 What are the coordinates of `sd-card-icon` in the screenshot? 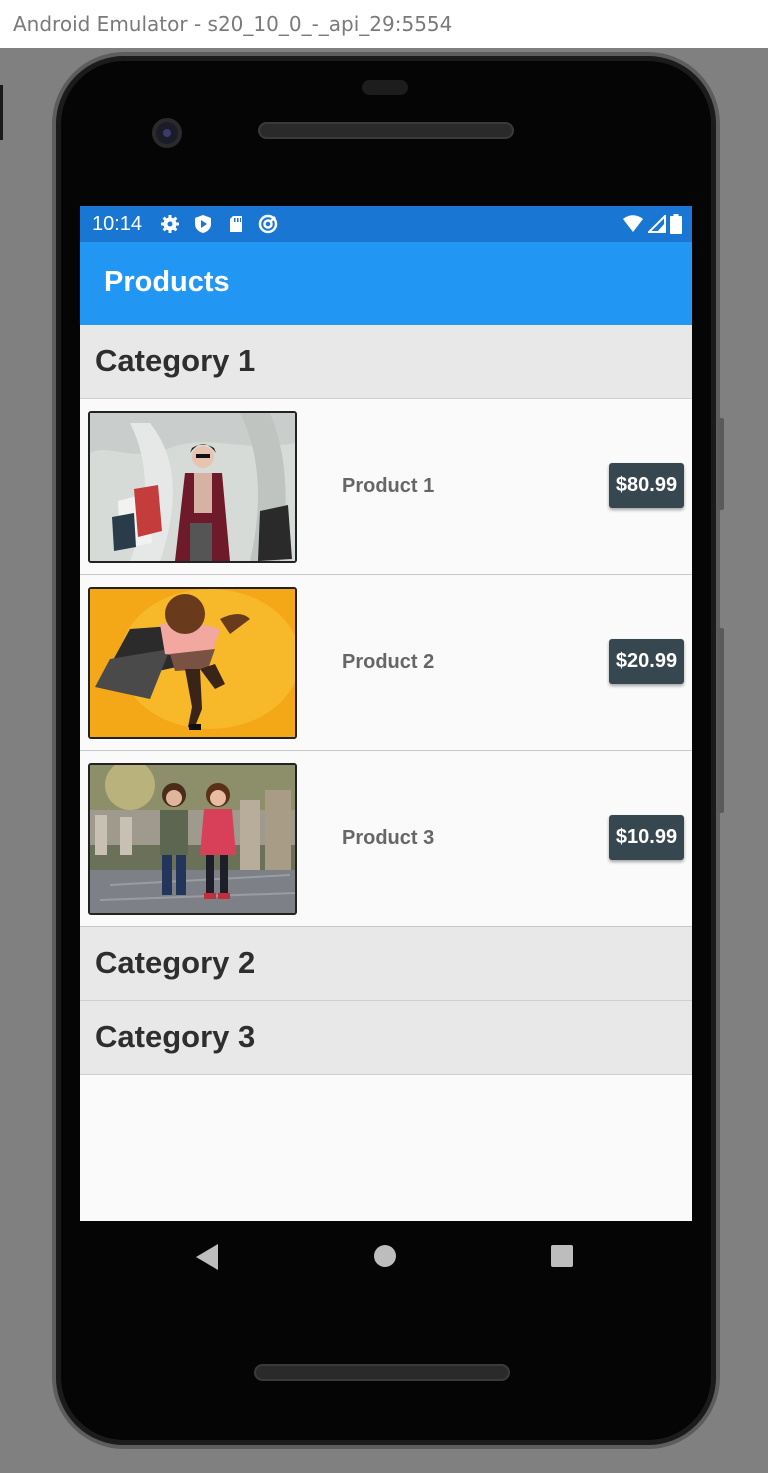 It's located at (236, 224).